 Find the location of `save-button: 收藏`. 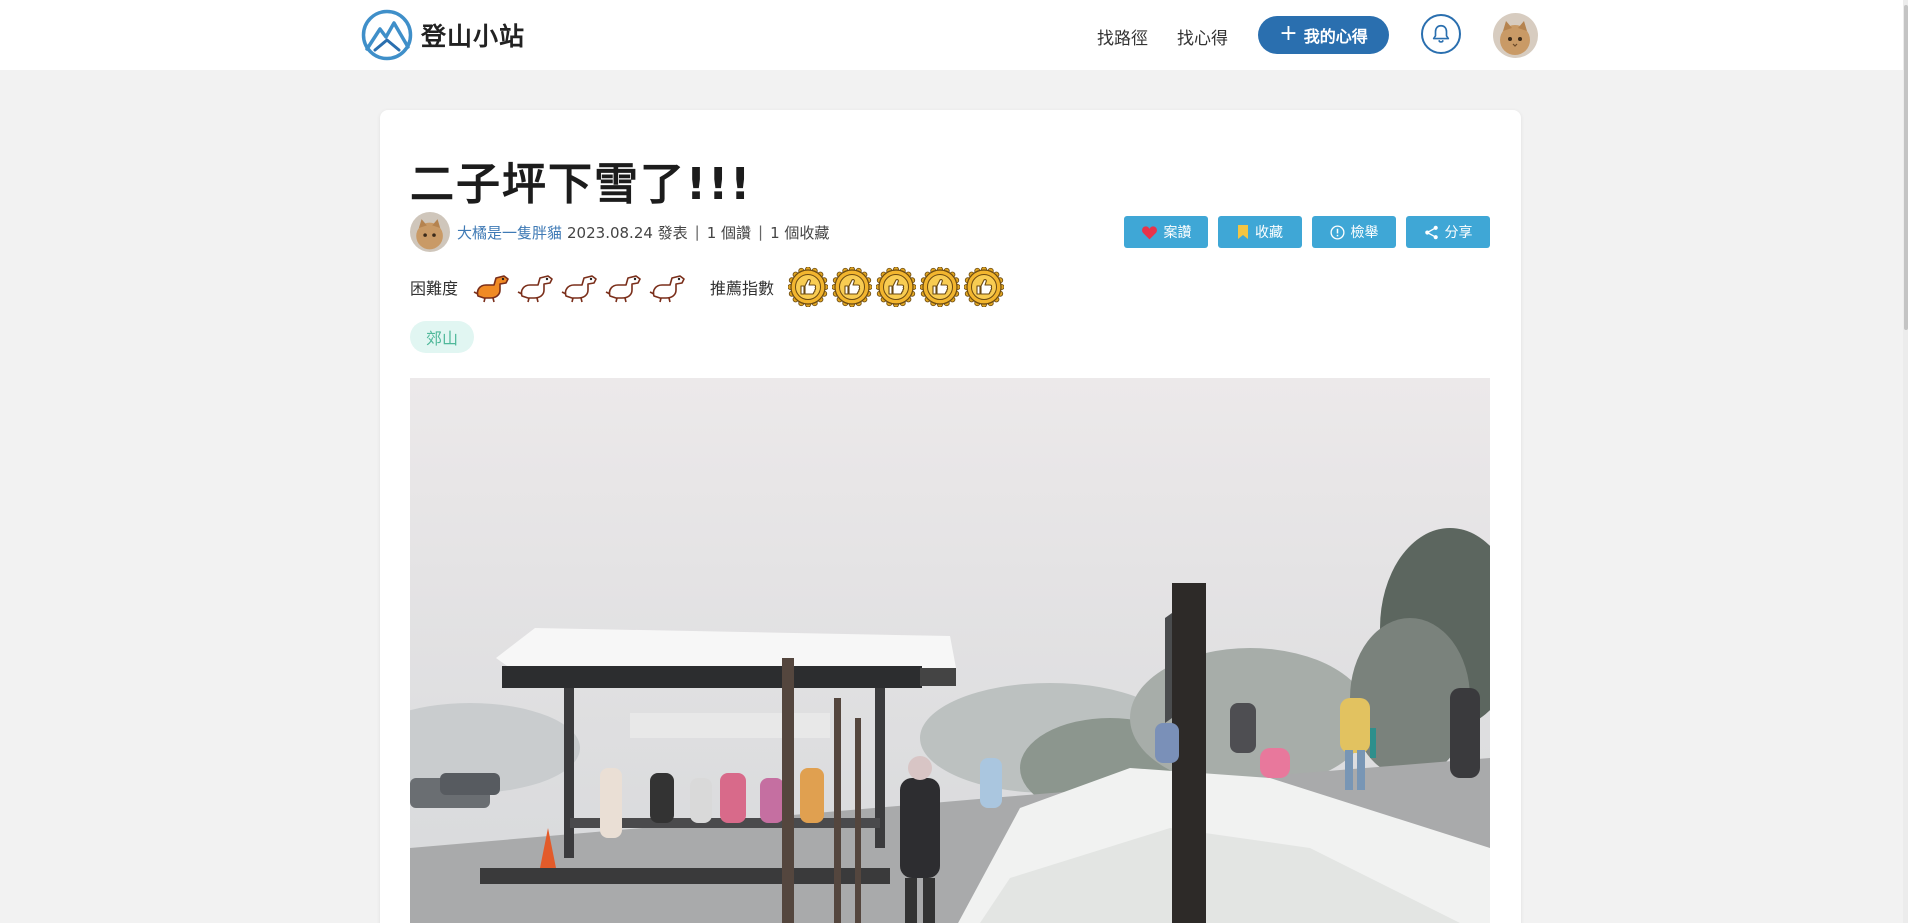

save-button: 收藏 is located at coordinates (1260, 232).